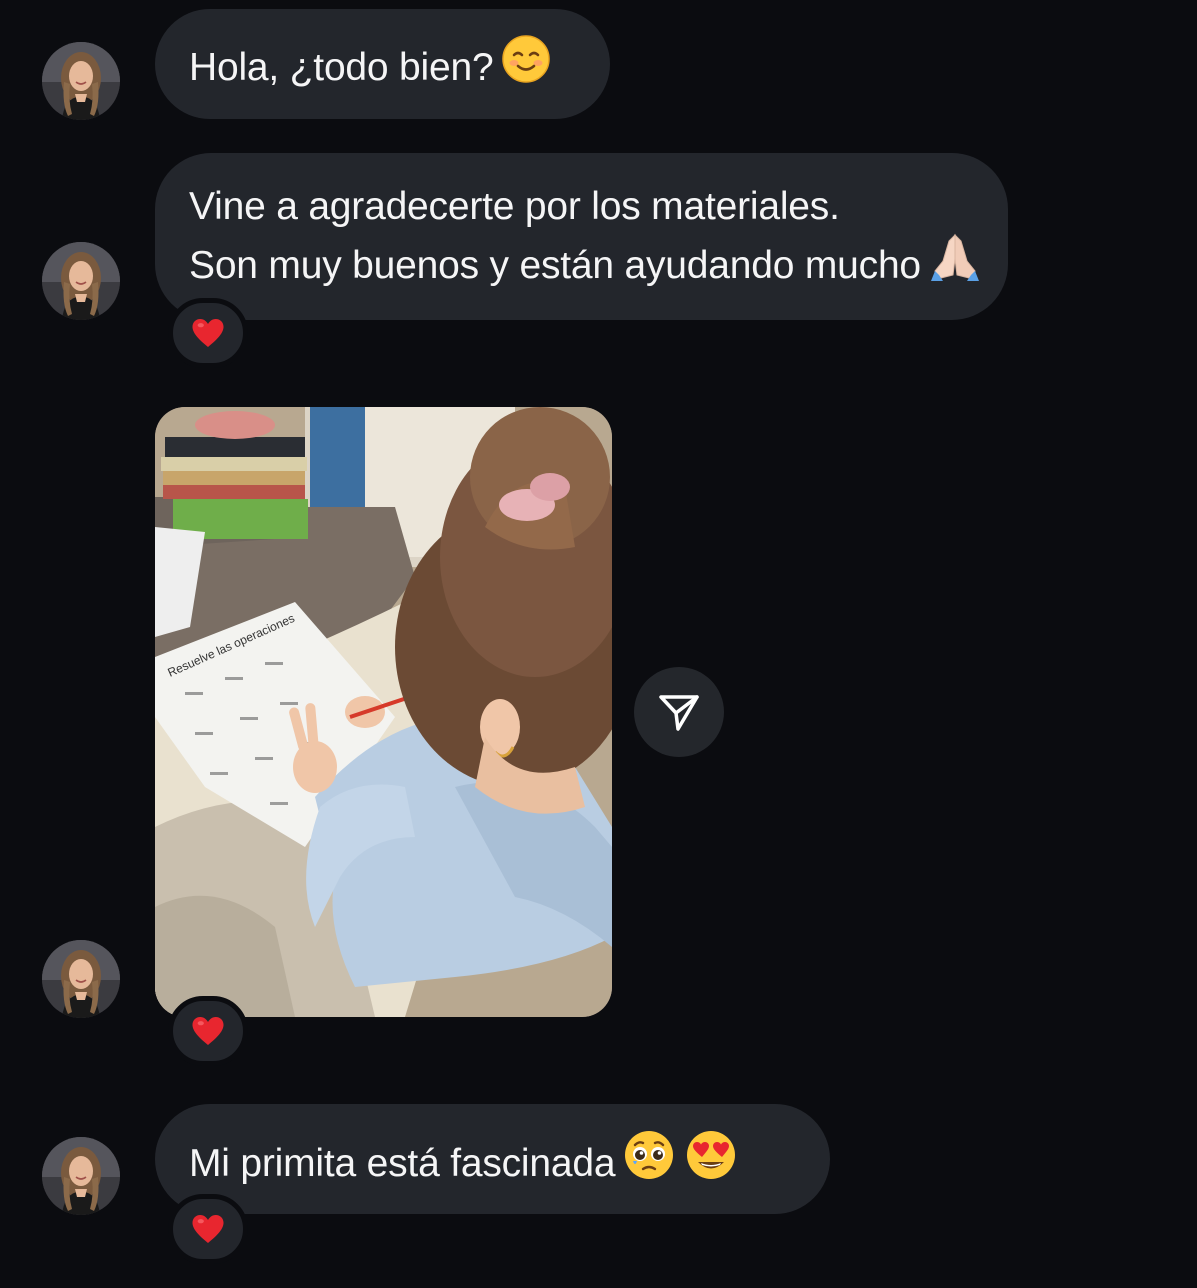  Describe the element at coordinates (526, 66) in the screenshot. I see `smiling-face-emoji-icon` at that location.